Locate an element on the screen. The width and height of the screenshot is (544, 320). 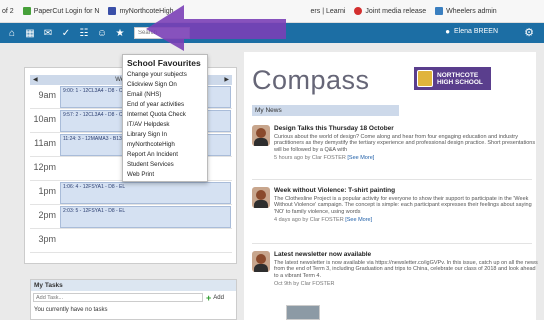
page-title: Compass is located at coordinates (311, 80).